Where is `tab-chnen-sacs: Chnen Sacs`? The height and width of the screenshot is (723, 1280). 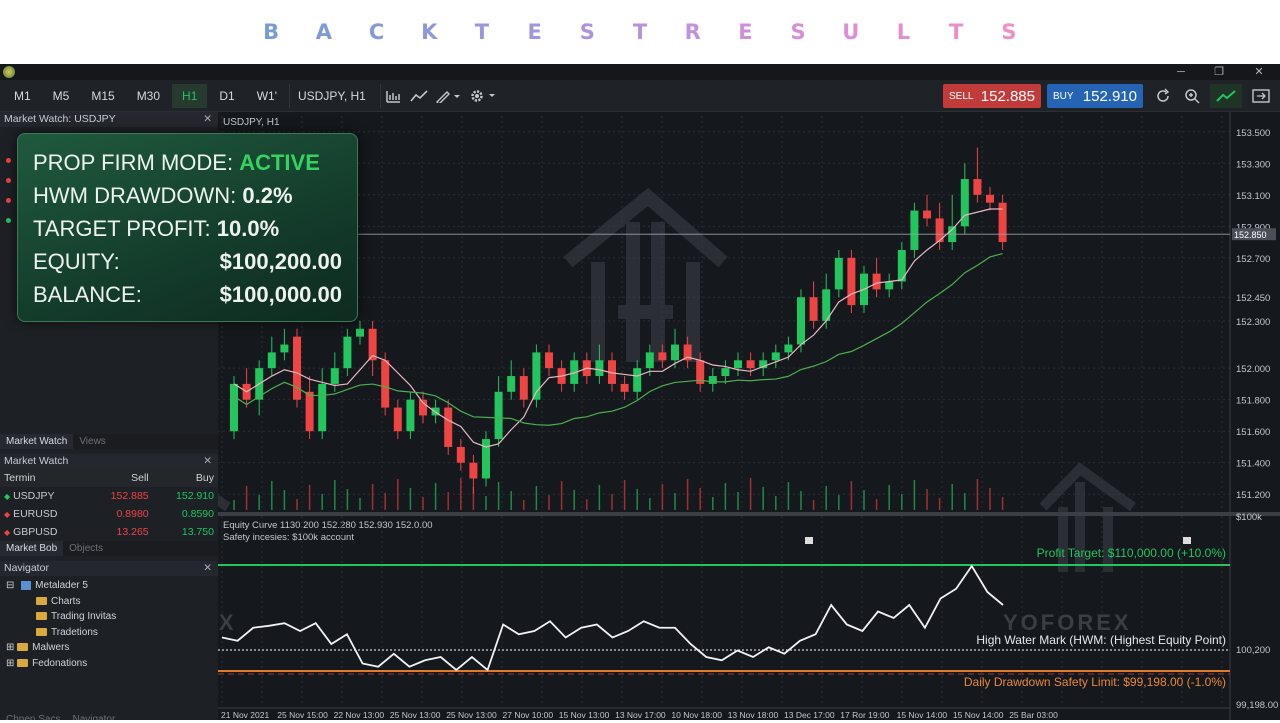
tab-chnen-sacs: Chnen Sacs is located at coordinates (33, 716).